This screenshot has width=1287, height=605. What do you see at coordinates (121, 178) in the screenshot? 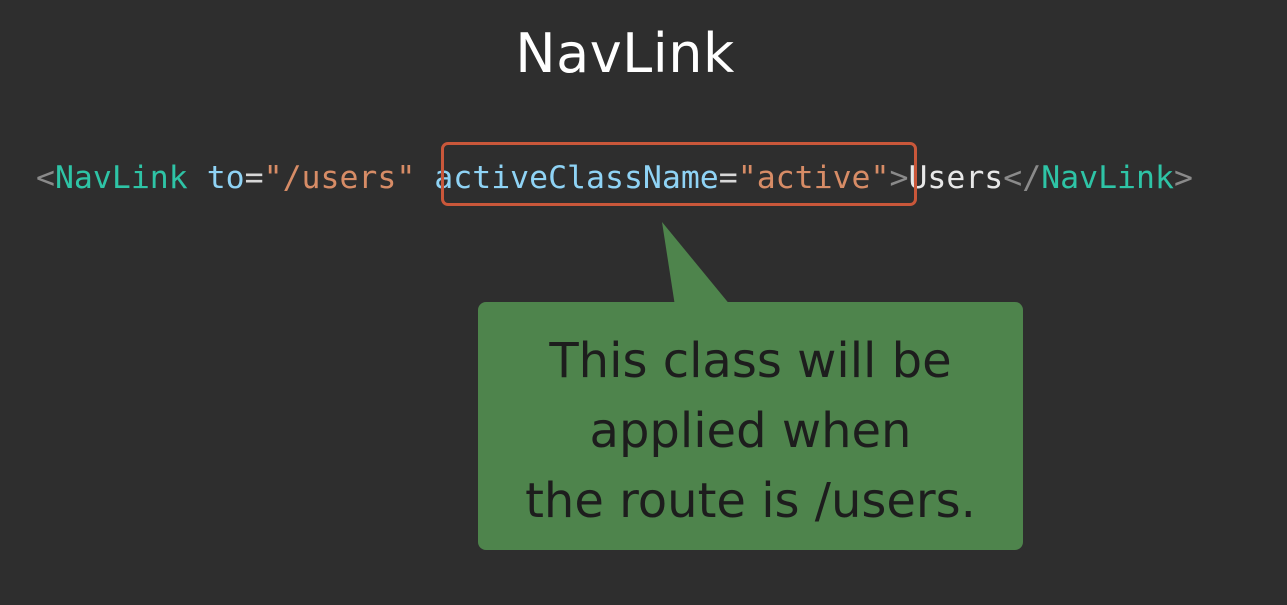
I see `code-tag-name: NavLink` at bounding box center [121, 178].